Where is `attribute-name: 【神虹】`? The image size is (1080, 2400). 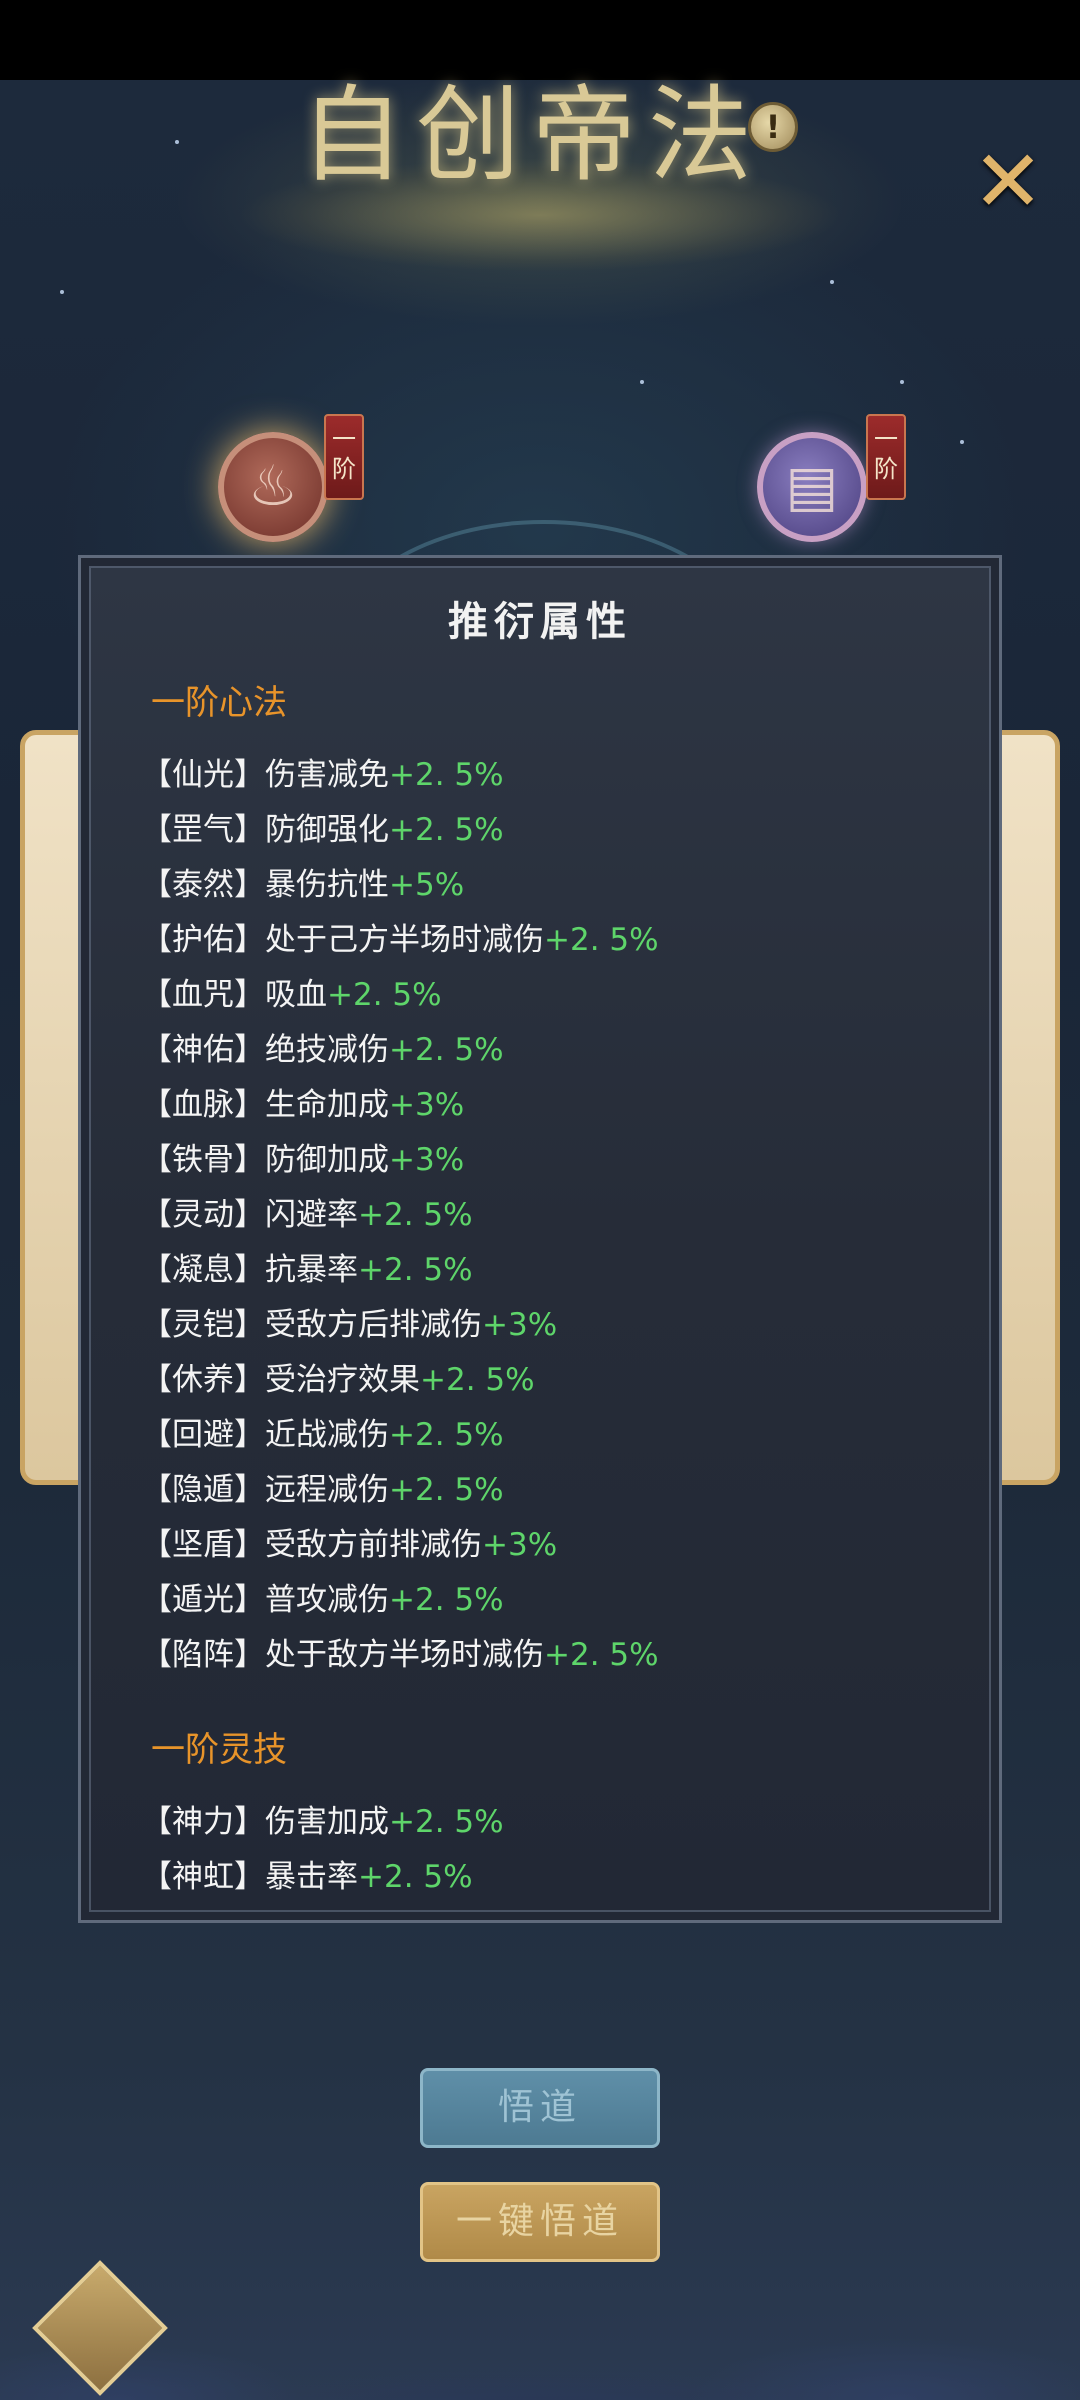 attribute-name: 【神虹】 is located at coordinates (203, 1874).